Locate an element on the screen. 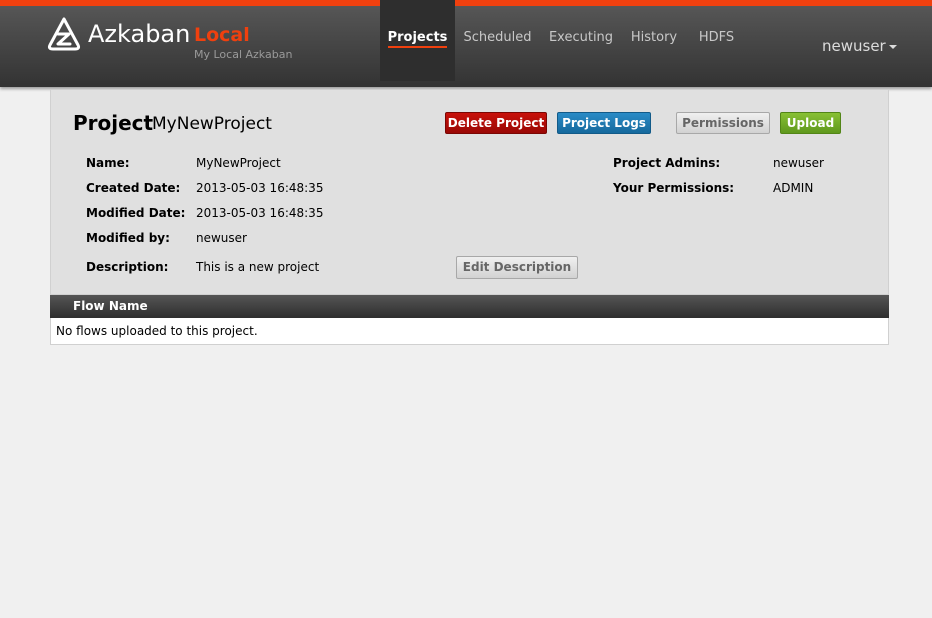 This screenshot has height=618, width=932. name-value: MyNewProject is located at coordinates (238, 163).